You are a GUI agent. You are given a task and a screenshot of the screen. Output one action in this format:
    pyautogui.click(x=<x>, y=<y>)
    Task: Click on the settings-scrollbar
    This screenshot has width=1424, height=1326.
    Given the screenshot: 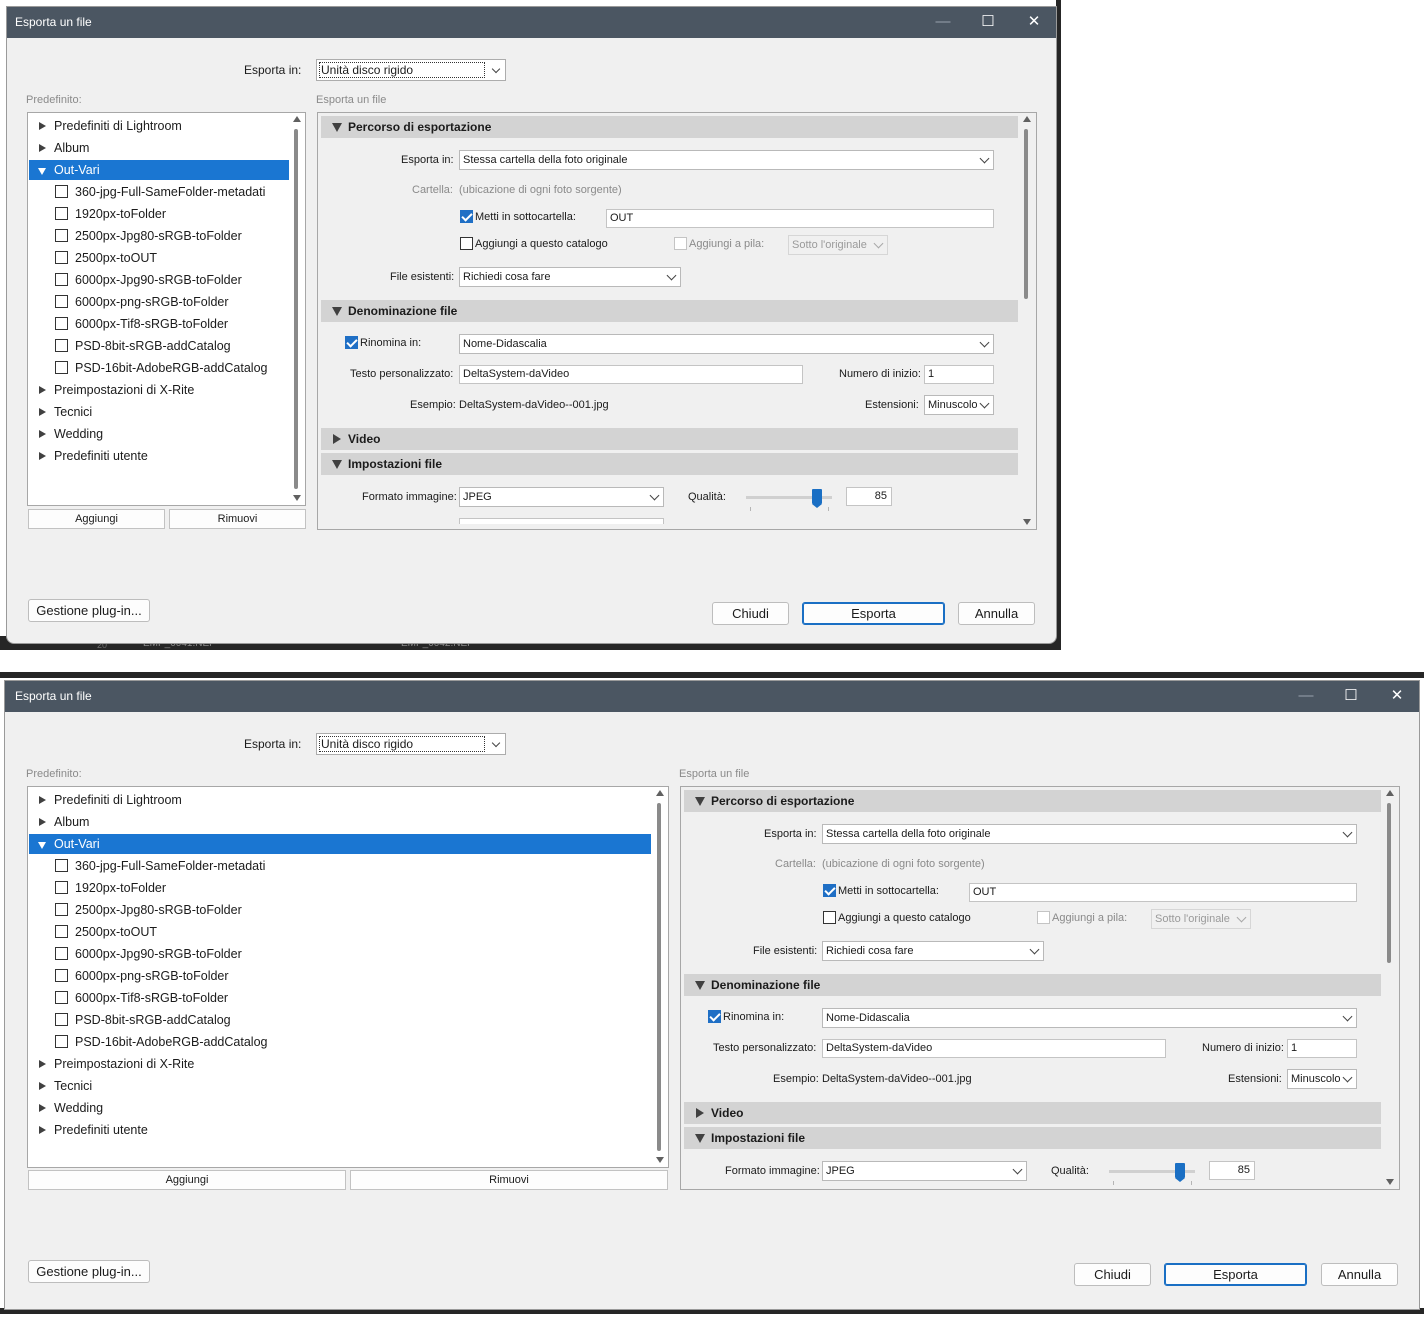 What is the action you would take?
    pyautogui.click(x=1027, y=321)
    